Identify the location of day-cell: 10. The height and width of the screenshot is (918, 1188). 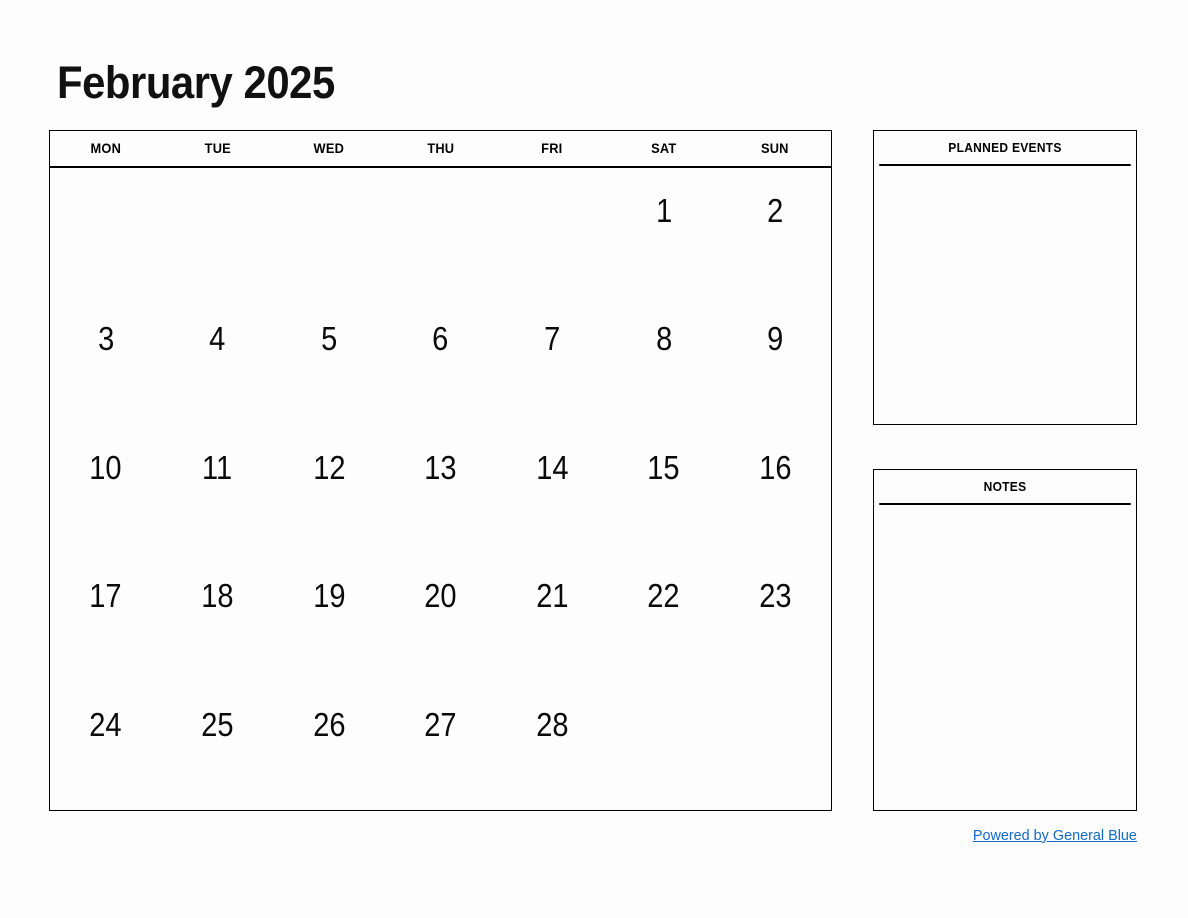
(106, 489).